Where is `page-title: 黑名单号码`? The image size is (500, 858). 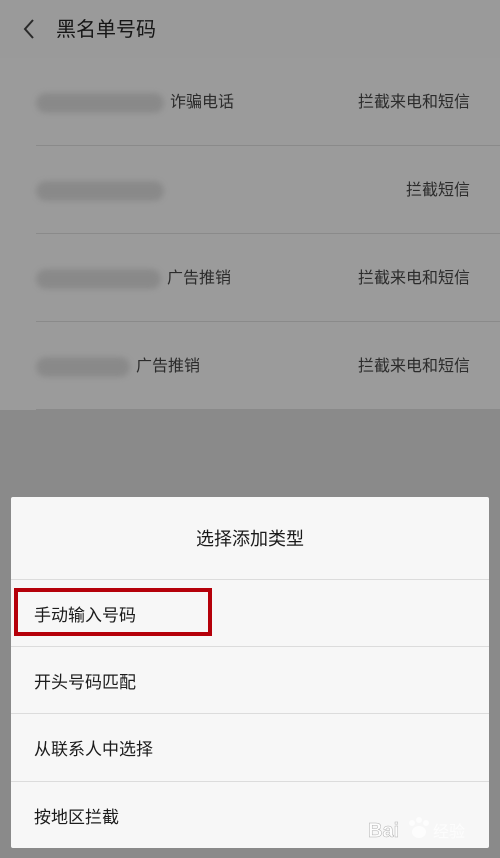 page-title: 黑名单号码 is located at coordinates (106, 29).